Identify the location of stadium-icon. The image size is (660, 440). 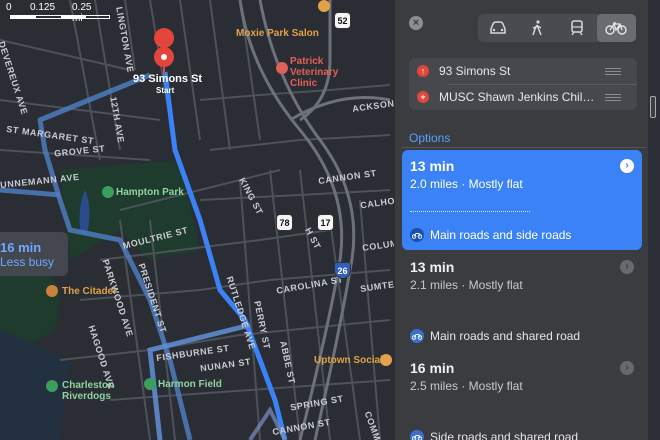
(52, 386).